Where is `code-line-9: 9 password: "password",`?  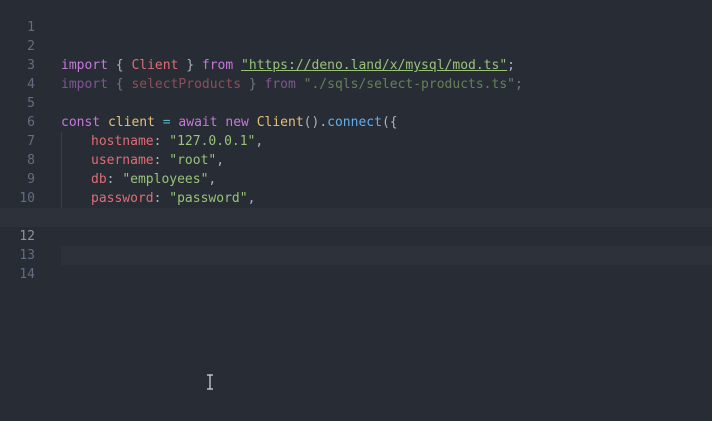 code-line-9: 9 password: "password", is located at coordinates (356, 179).